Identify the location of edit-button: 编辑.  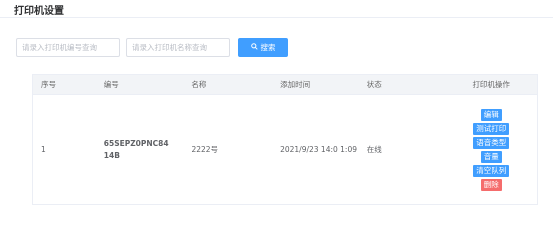
(491, 114).